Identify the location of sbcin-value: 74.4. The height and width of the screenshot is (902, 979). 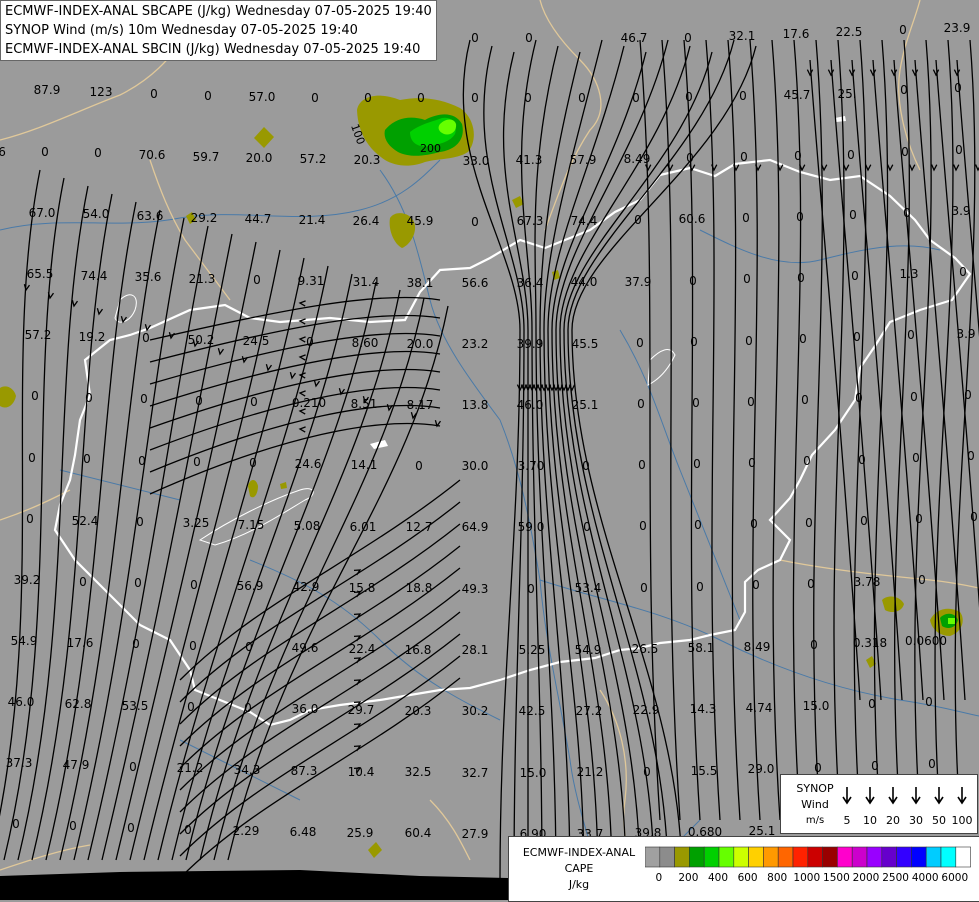
(94, 276).